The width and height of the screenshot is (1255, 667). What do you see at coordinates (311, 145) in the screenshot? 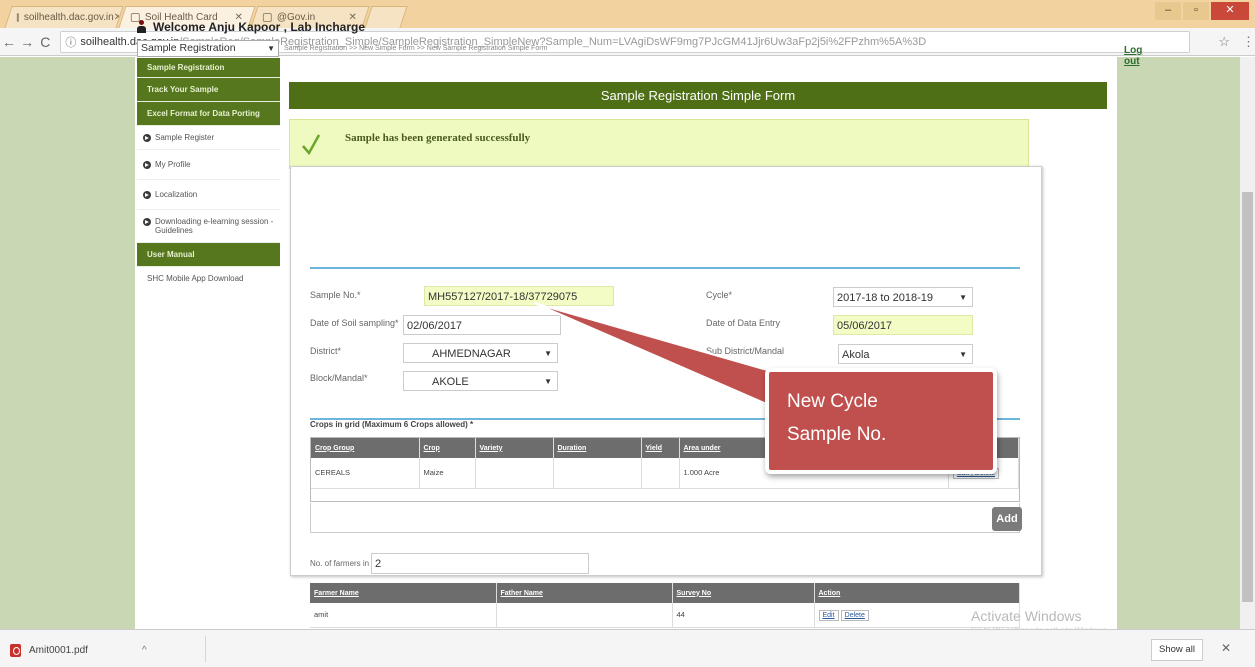
I see `check-icon` at bounding box center [311, 145].